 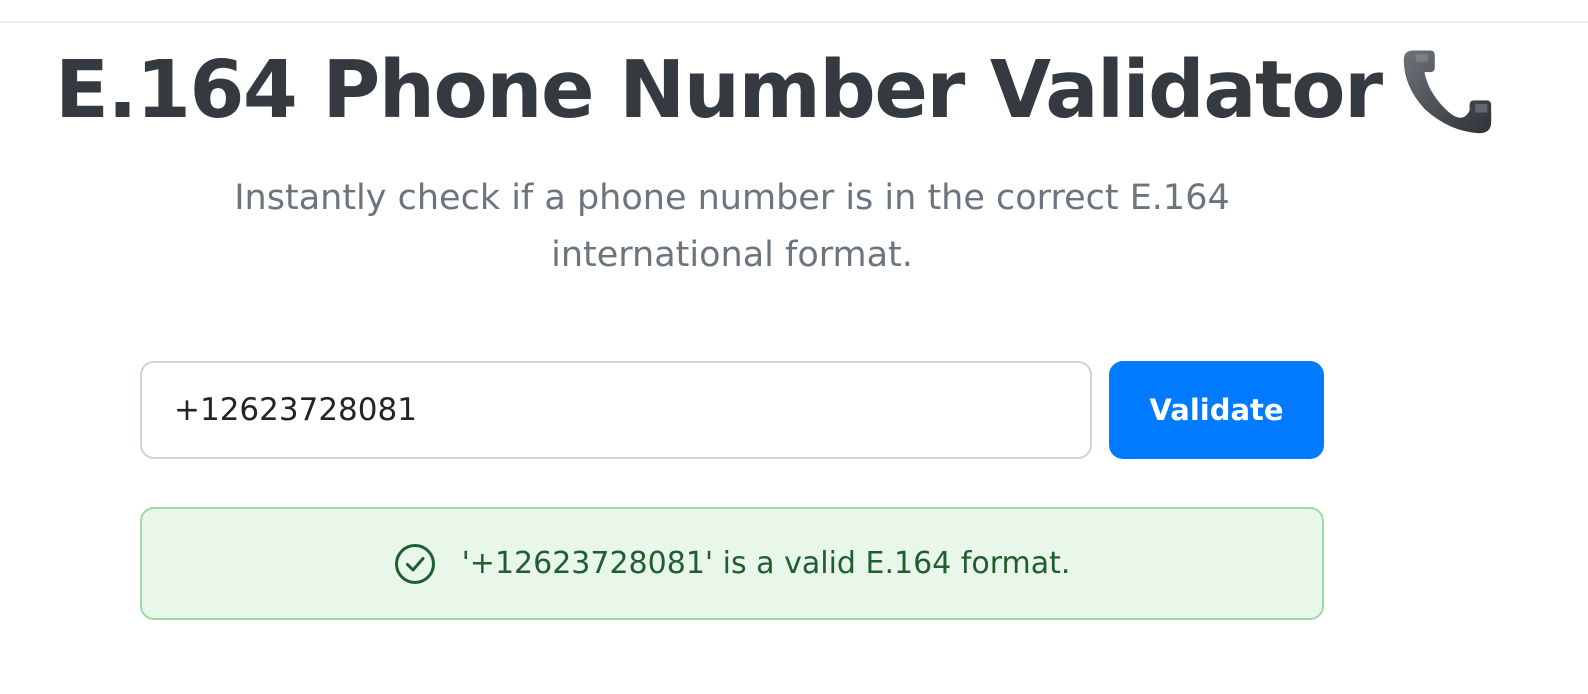 I want to click on check-circle-icon, so click(x=415, y=564).